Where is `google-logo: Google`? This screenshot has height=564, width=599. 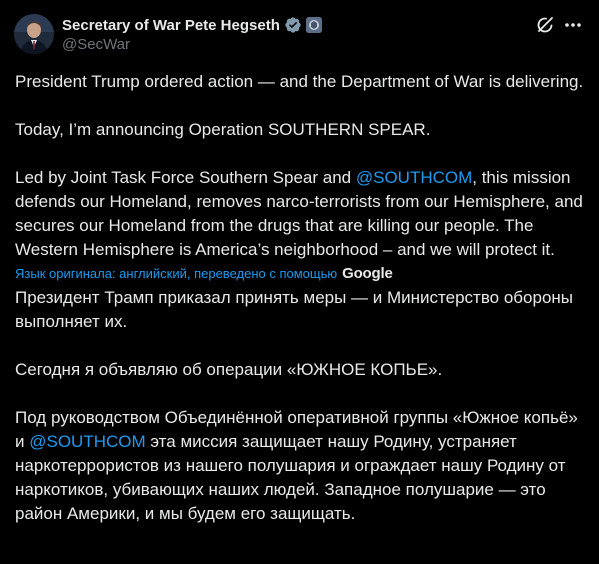 google-logo: Google is located at coordinates (367, 273).